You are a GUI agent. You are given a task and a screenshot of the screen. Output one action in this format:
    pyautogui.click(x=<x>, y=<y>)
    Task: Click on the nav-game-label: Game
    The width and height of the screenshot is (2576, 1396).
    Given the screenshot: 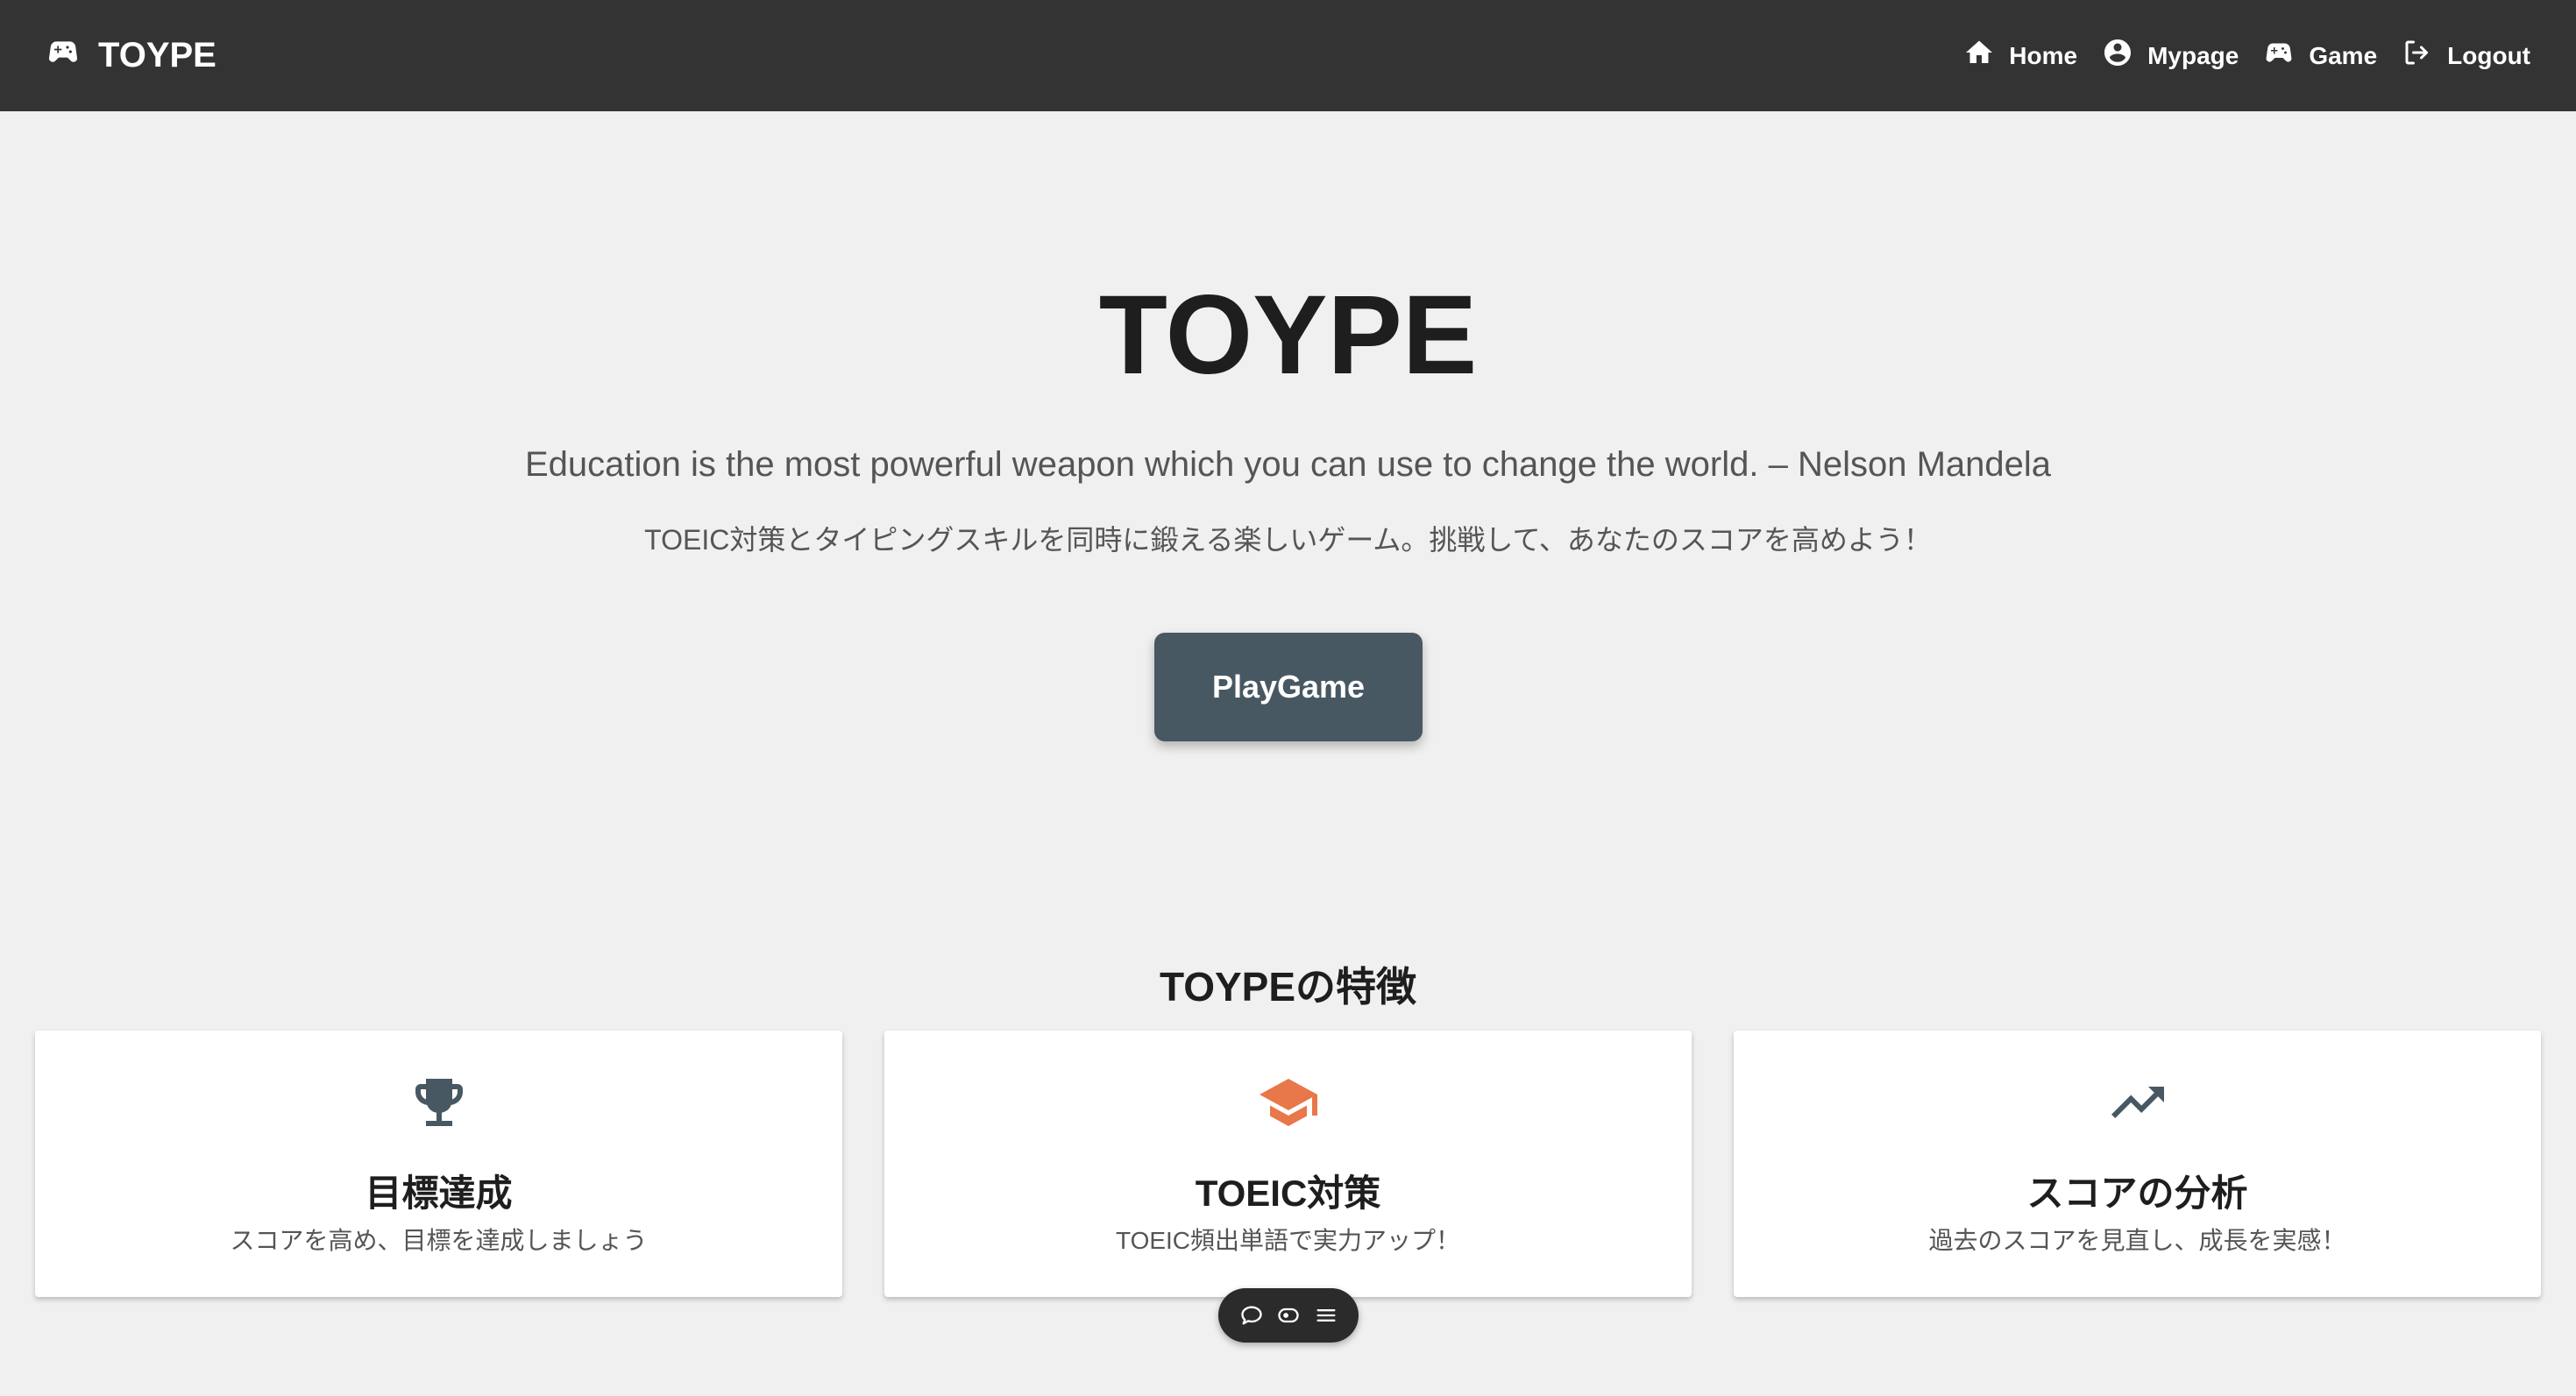 What is the action you would take?
    pyautogui.click(x=2343, y=55)
    